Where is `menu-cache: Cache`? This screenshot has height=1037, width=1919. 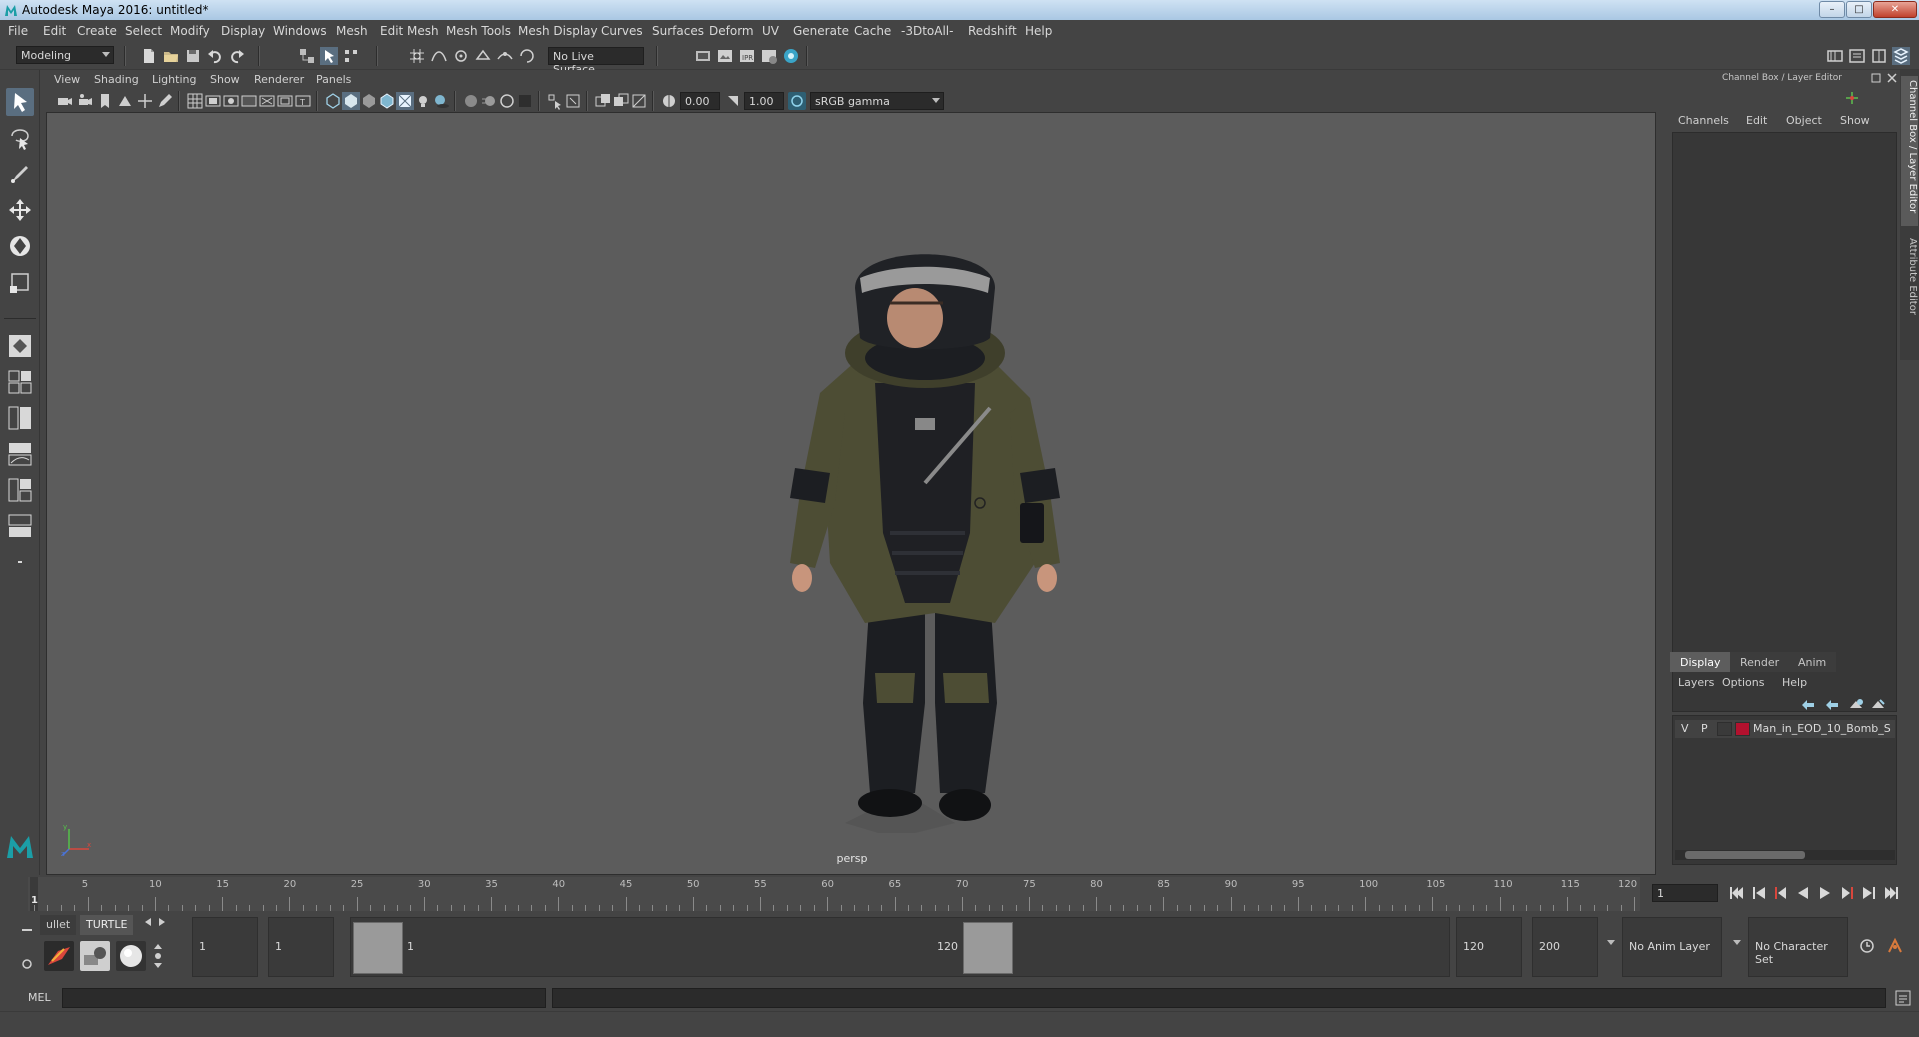
menu-cache: Cache is located at coordinates (872, 31).